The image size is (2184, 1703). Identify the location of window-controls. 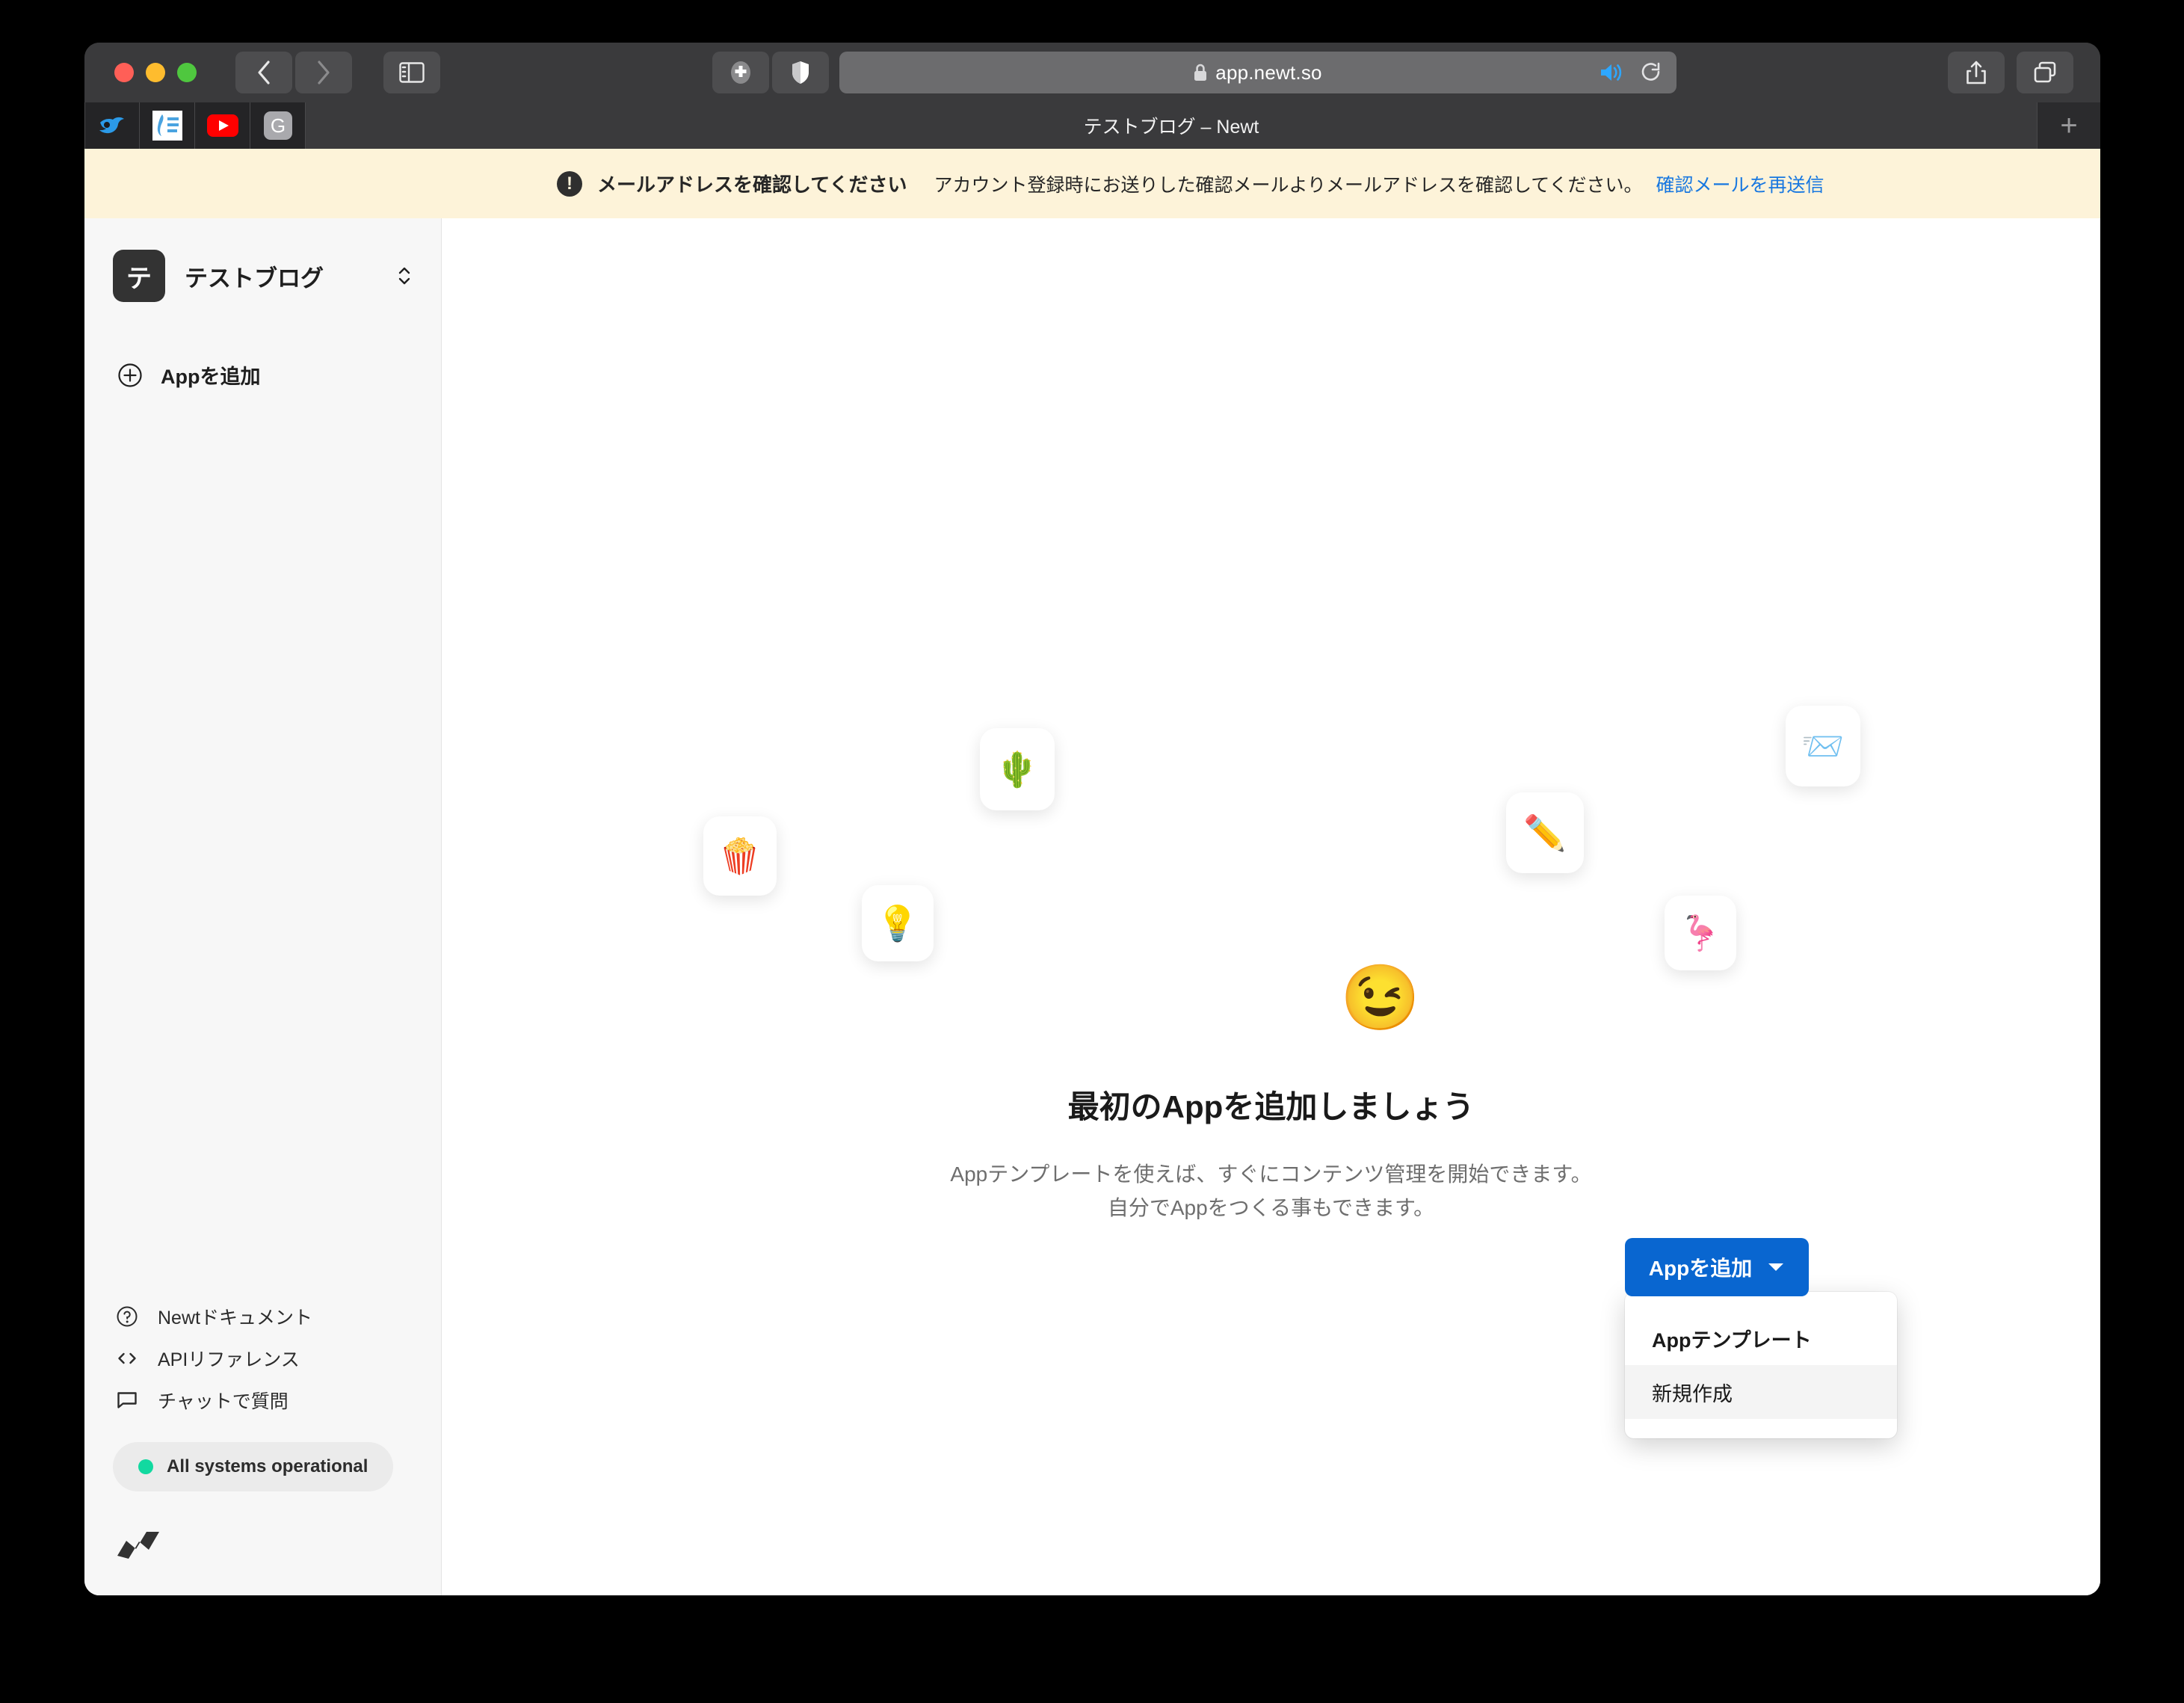
(155, 72).